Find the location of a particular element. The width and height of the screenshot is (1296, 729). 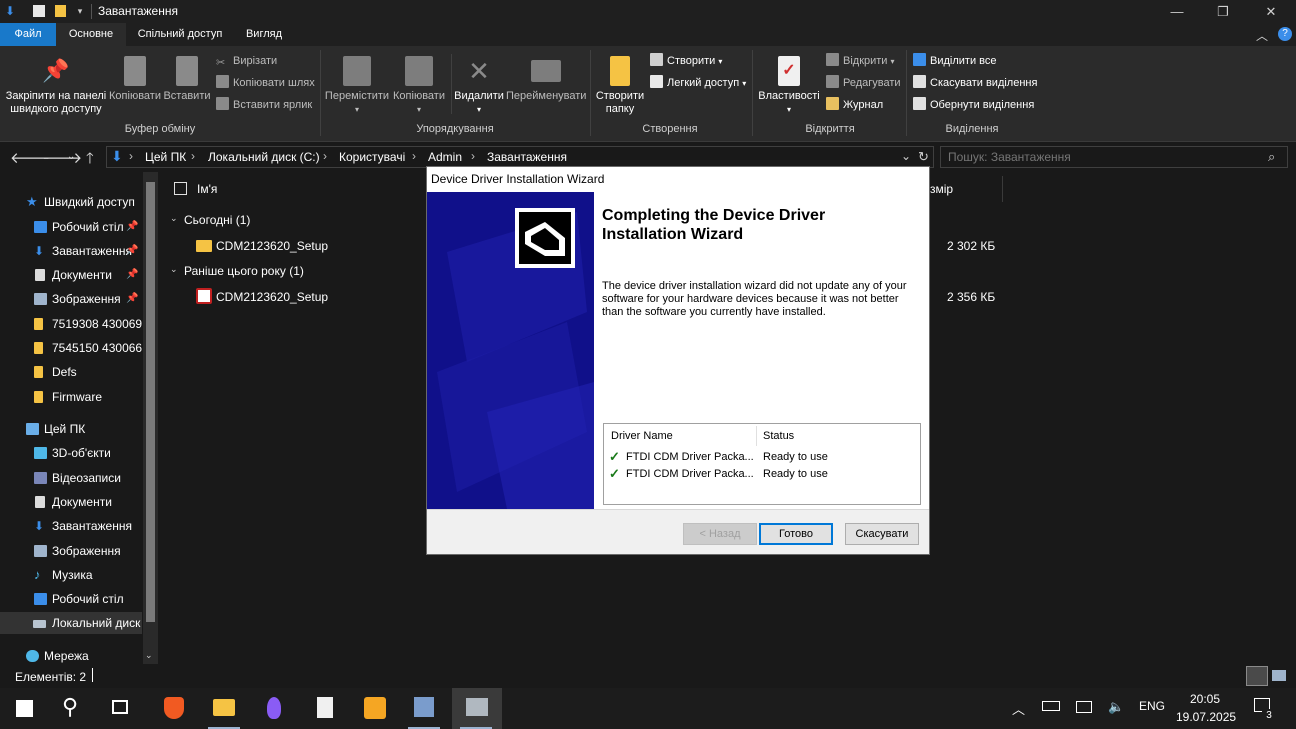

green-check-icon: ✓ is located at coordinates (614, 473).